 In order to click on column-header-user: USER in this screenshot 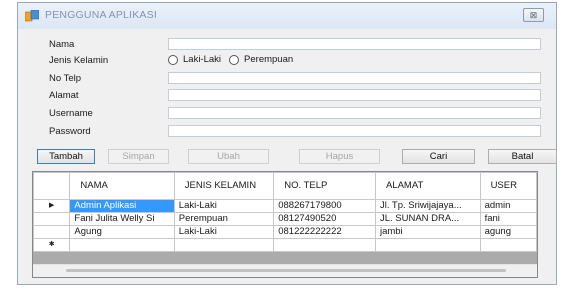, I will do `click(508, 186)`.